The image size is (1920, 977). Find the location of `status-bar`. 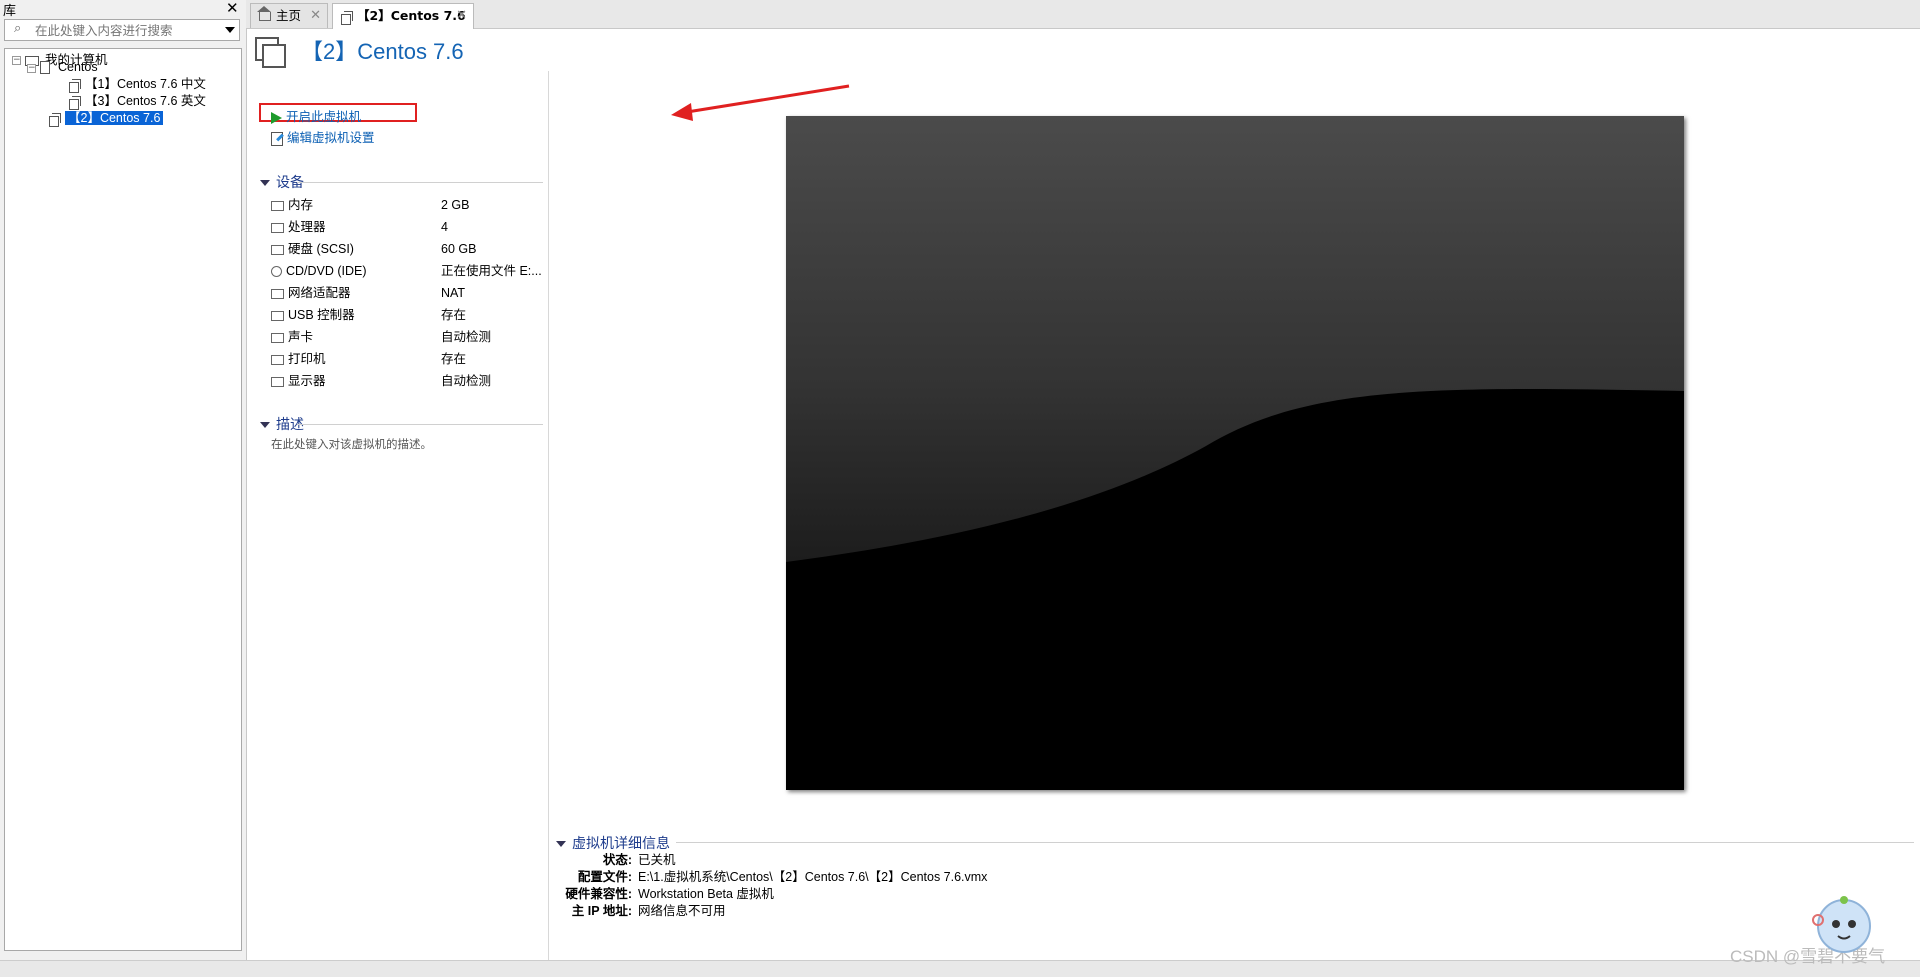

status-bar is located at coordinates (960, 968).